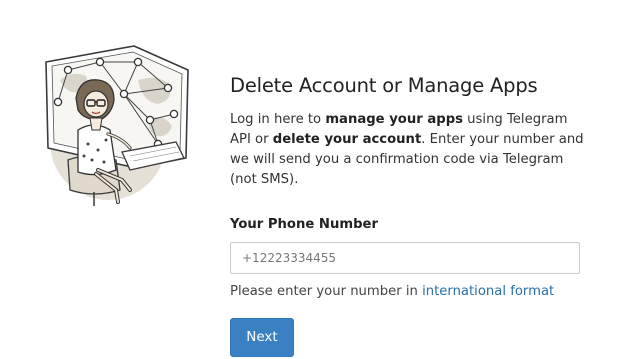 Image resolution: width=628 pixels, height=359 pixels. Describe the element at coordinates (262, 337) in the screenshot. I see `next-button: Next` at that location.